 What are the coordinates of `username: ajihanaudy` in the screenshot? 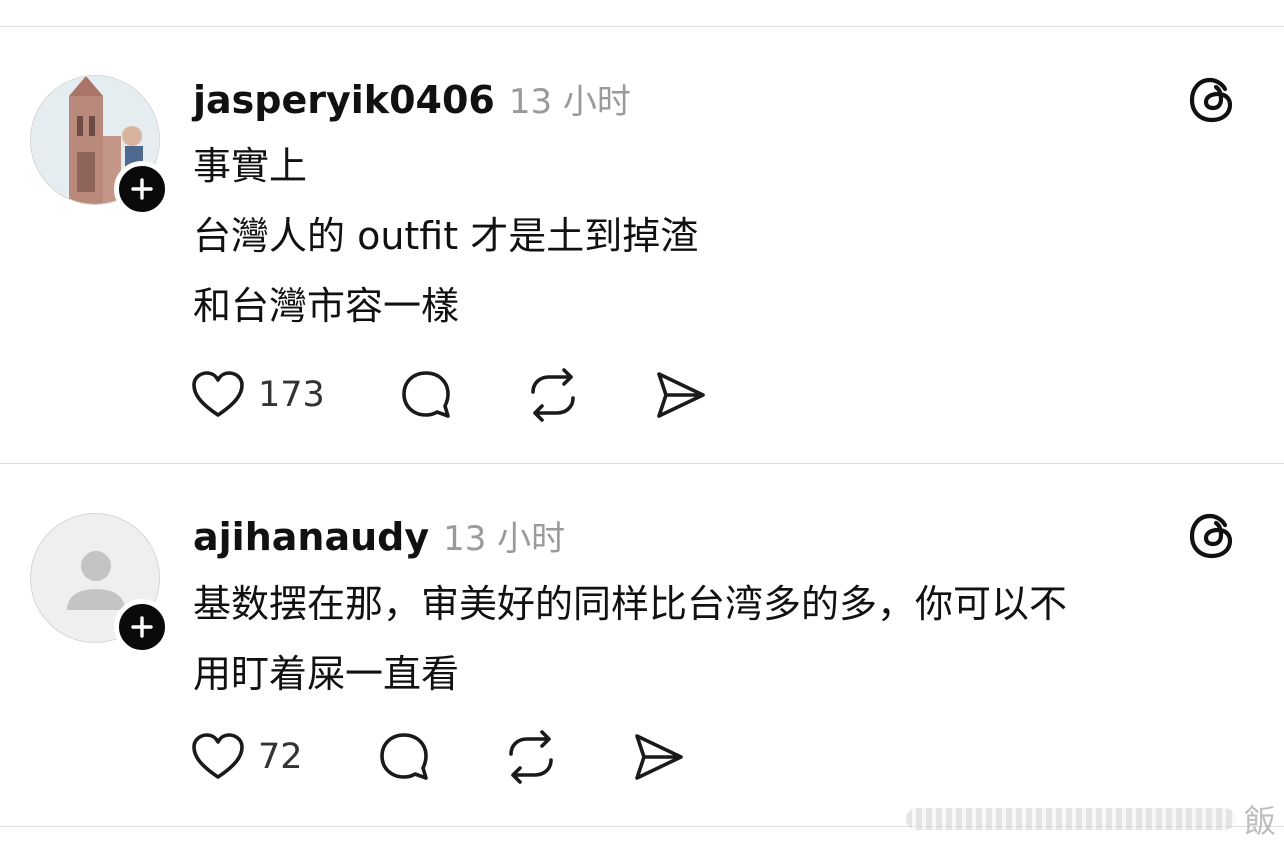 It's located at (311, 537).